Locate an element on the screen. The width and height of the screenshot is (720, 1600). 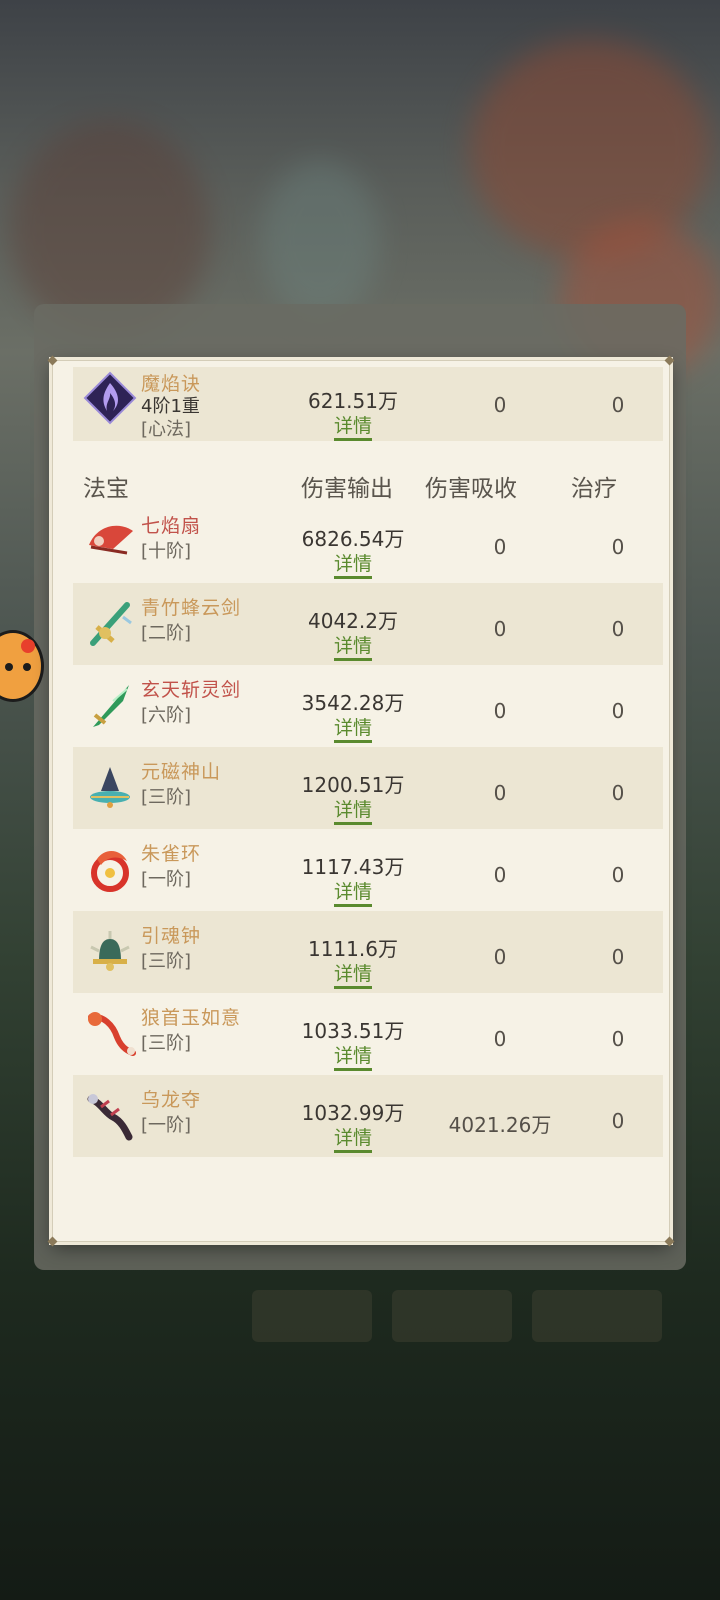
damage-value: 1032.99万 is located at coordinates (353, 1113).